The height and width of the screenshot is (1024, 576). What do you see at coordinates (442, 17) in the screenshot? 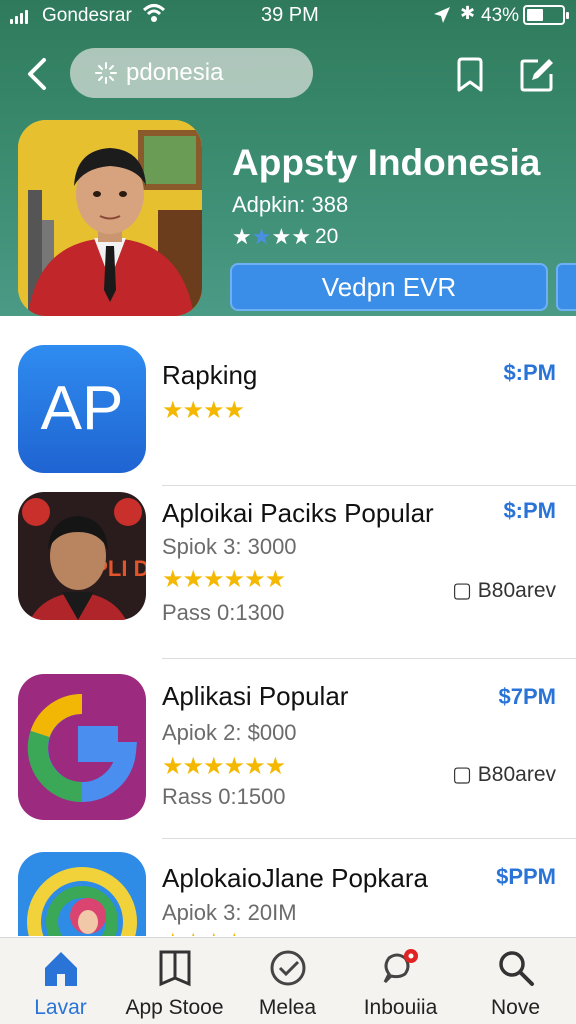
I see `location-icon` at bounding box center [442, 17].